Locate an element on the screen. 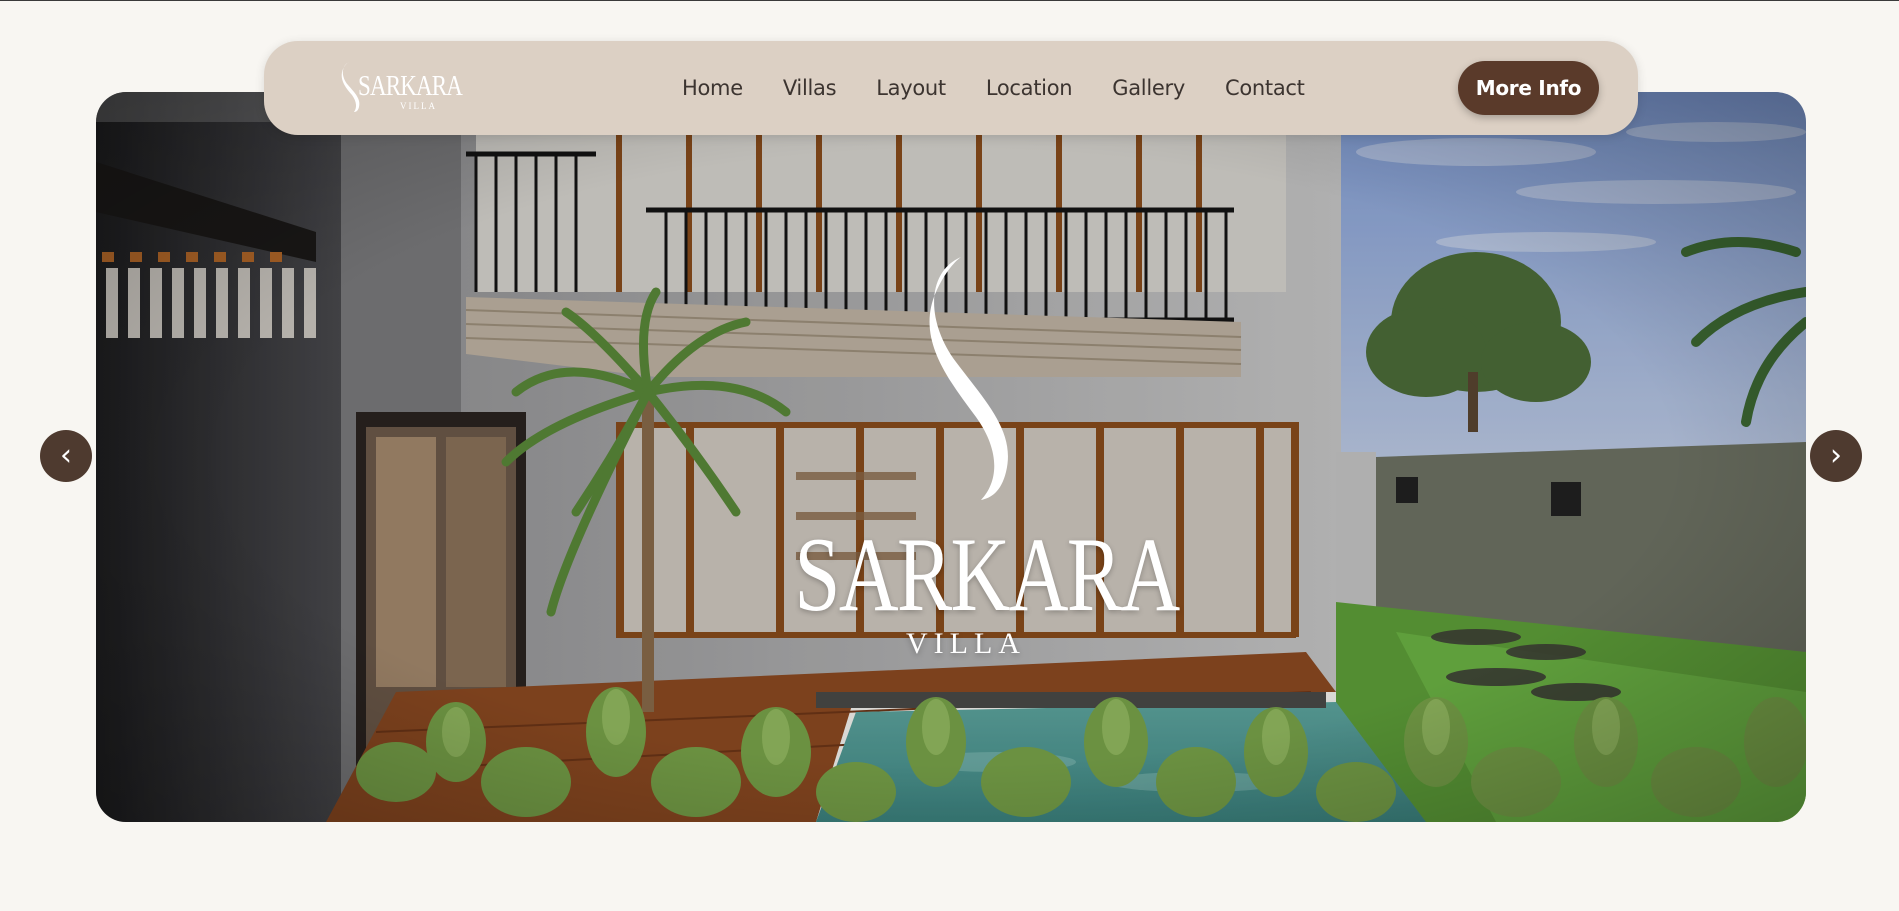 Image resolution: width=1899 pixels, height=911 pixels. chevron-left-icon: ‹ is located at coordinates (66, 456).